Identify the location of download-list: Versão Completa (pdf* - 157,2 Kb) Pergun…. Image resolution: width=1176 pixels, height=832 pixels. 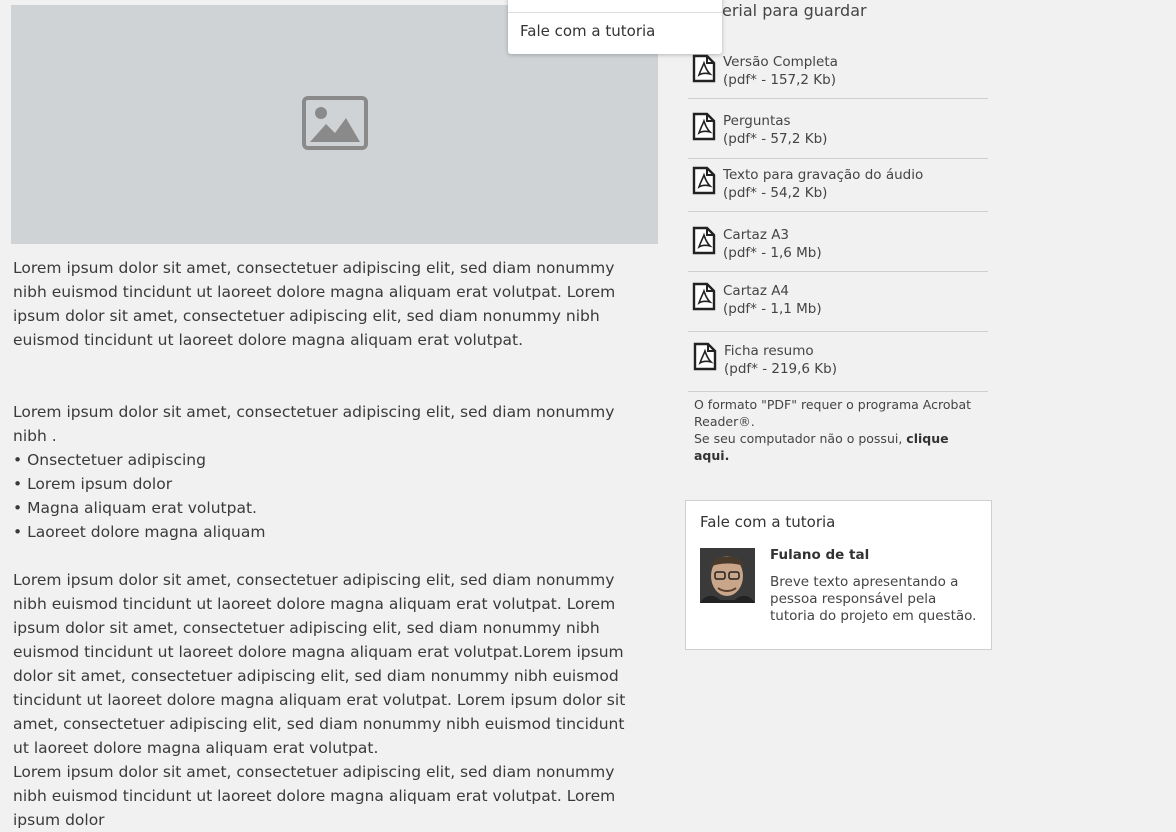
(838, 218).